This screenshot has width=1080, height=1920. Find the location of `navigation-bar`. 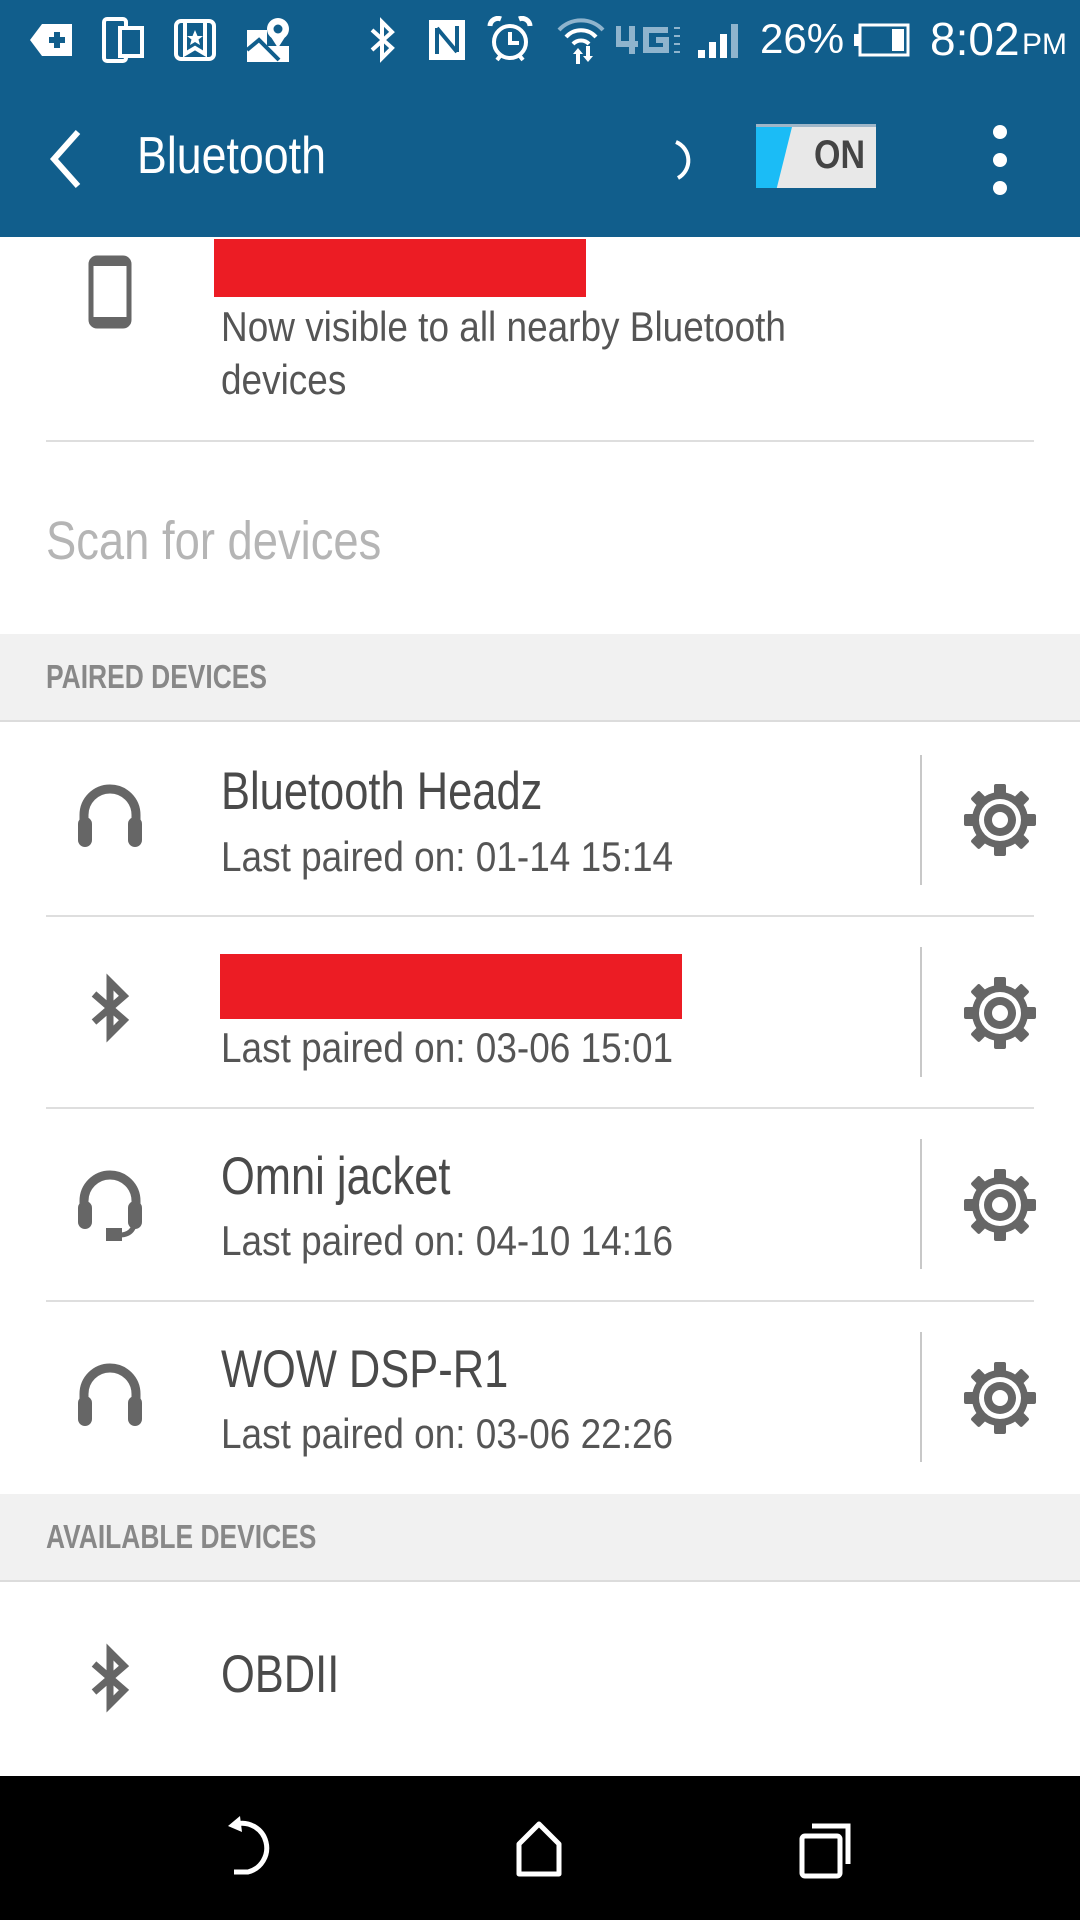

navigation-bar is located at coordinates (540, 1848).